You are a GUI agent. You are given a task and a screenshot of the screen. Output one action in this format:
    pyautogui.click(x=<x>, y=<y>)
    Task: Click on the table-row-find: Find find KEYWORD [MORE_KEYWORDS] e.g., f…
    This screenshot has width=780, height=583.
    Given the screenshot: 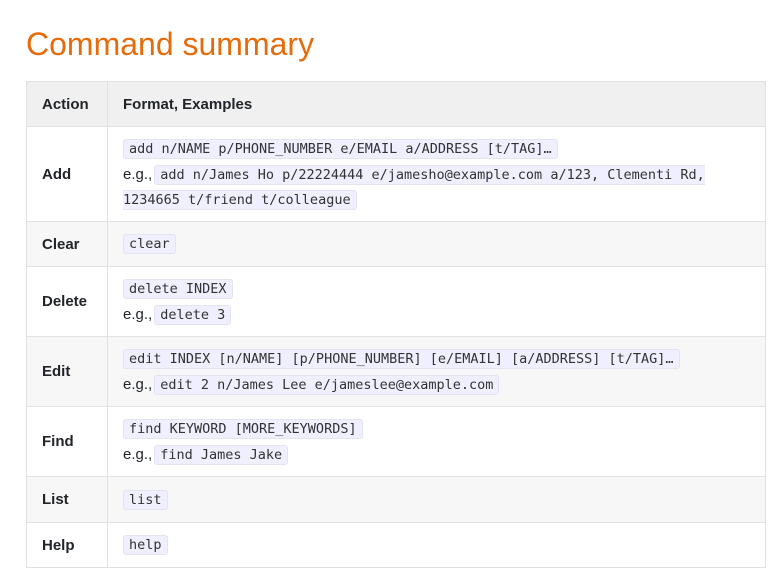 What is the action you would take?
    pyautogui.click(x=396, y=441)
    